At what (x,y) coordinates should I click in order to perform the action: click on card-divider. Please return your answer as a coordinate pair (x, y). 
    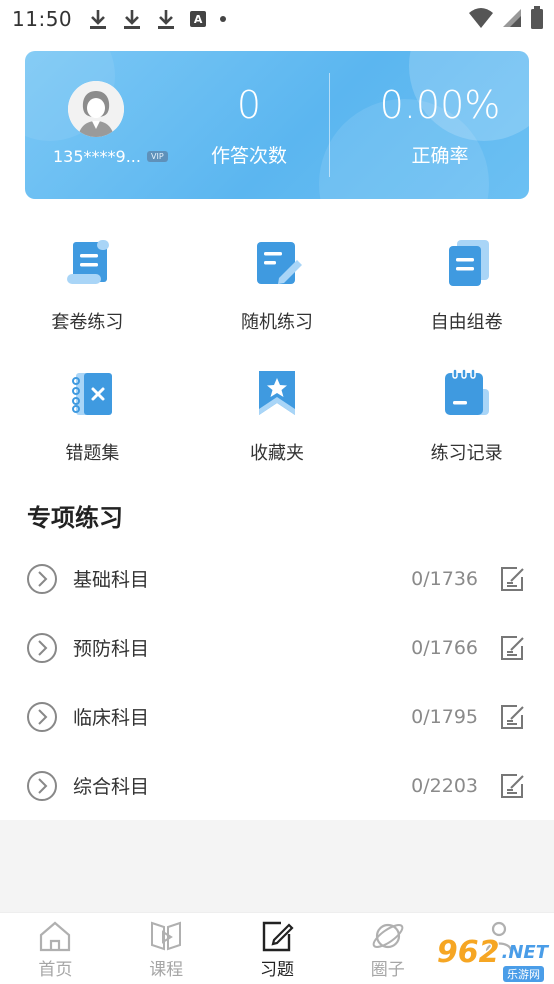
    Looking at the image, I should click on (329, 125).